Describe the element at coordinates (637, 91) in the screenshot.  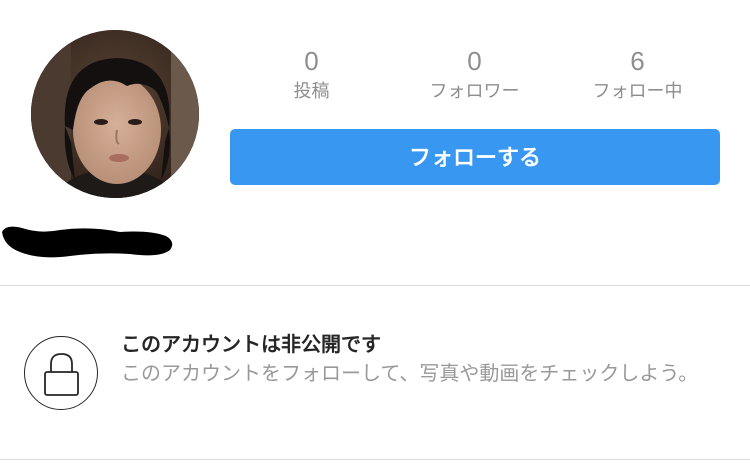
I see `following-label: フォロー中` at that location.